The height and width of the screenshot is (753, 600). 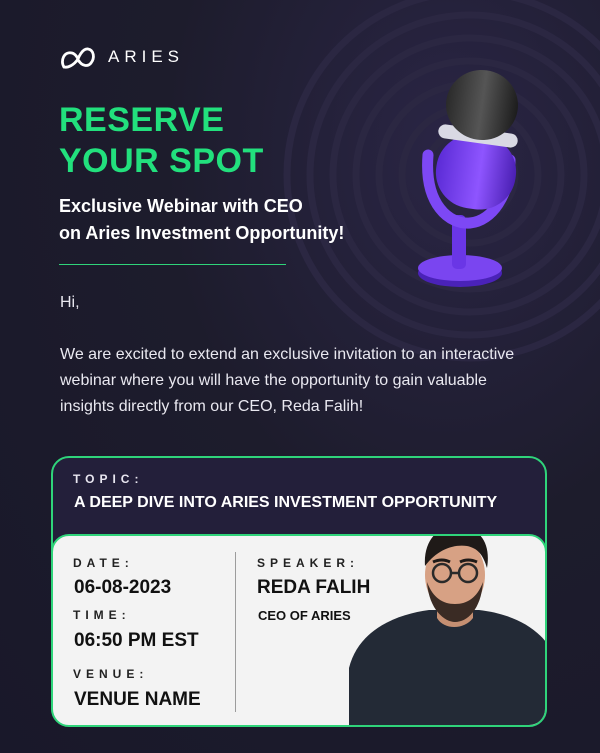 What do you see at coordinates (78, 58) in the screenshot?
I see `aries-logo-icon` at bounding box center [78, 58].